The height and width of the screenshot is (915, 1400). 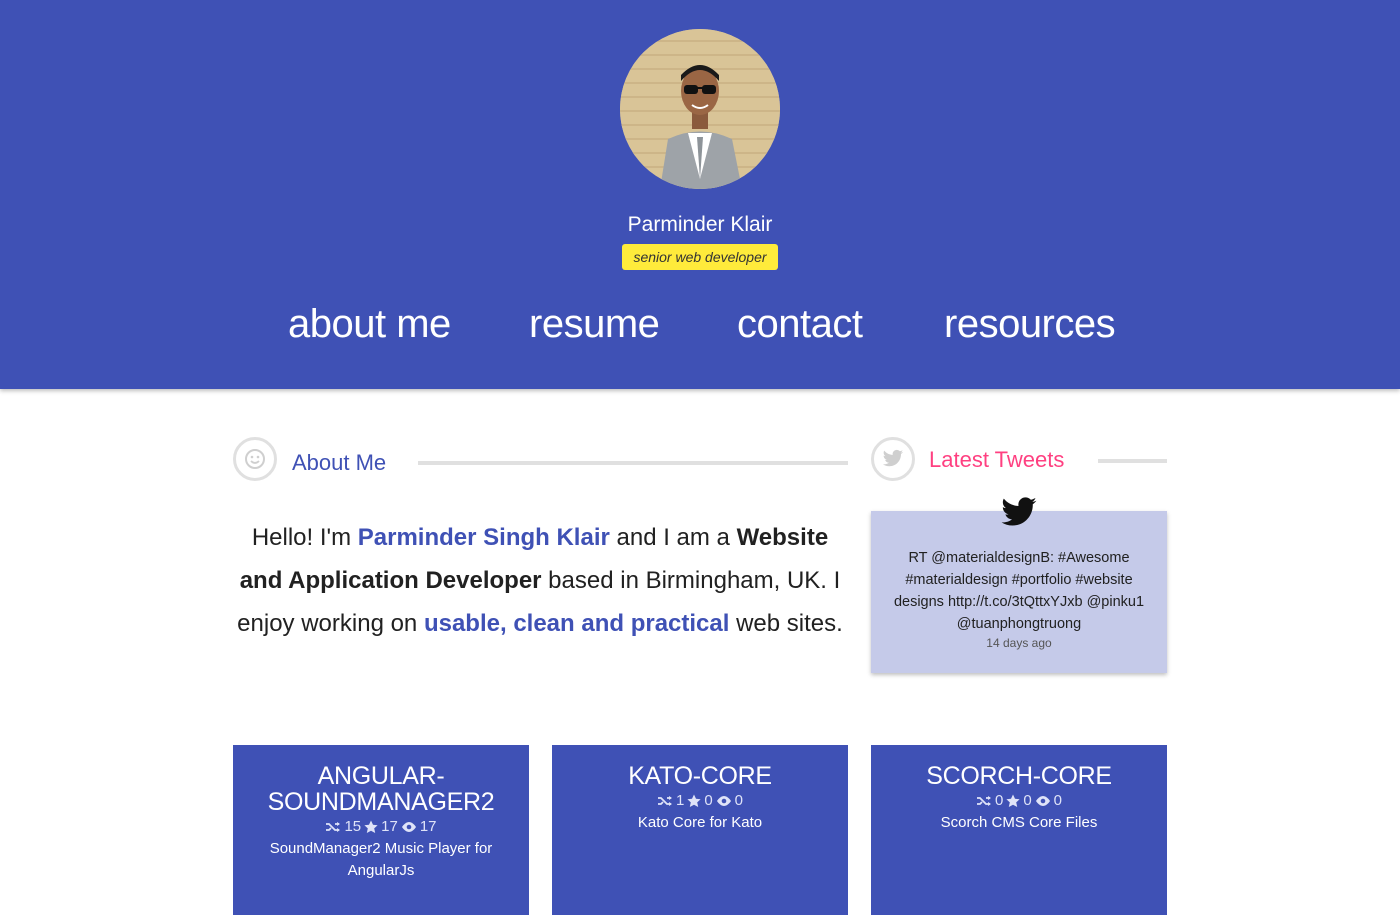 What do you see at coordinates (389, 826) in the screenshot?
I see `star-count: 17` at bounding box center [389, 826].